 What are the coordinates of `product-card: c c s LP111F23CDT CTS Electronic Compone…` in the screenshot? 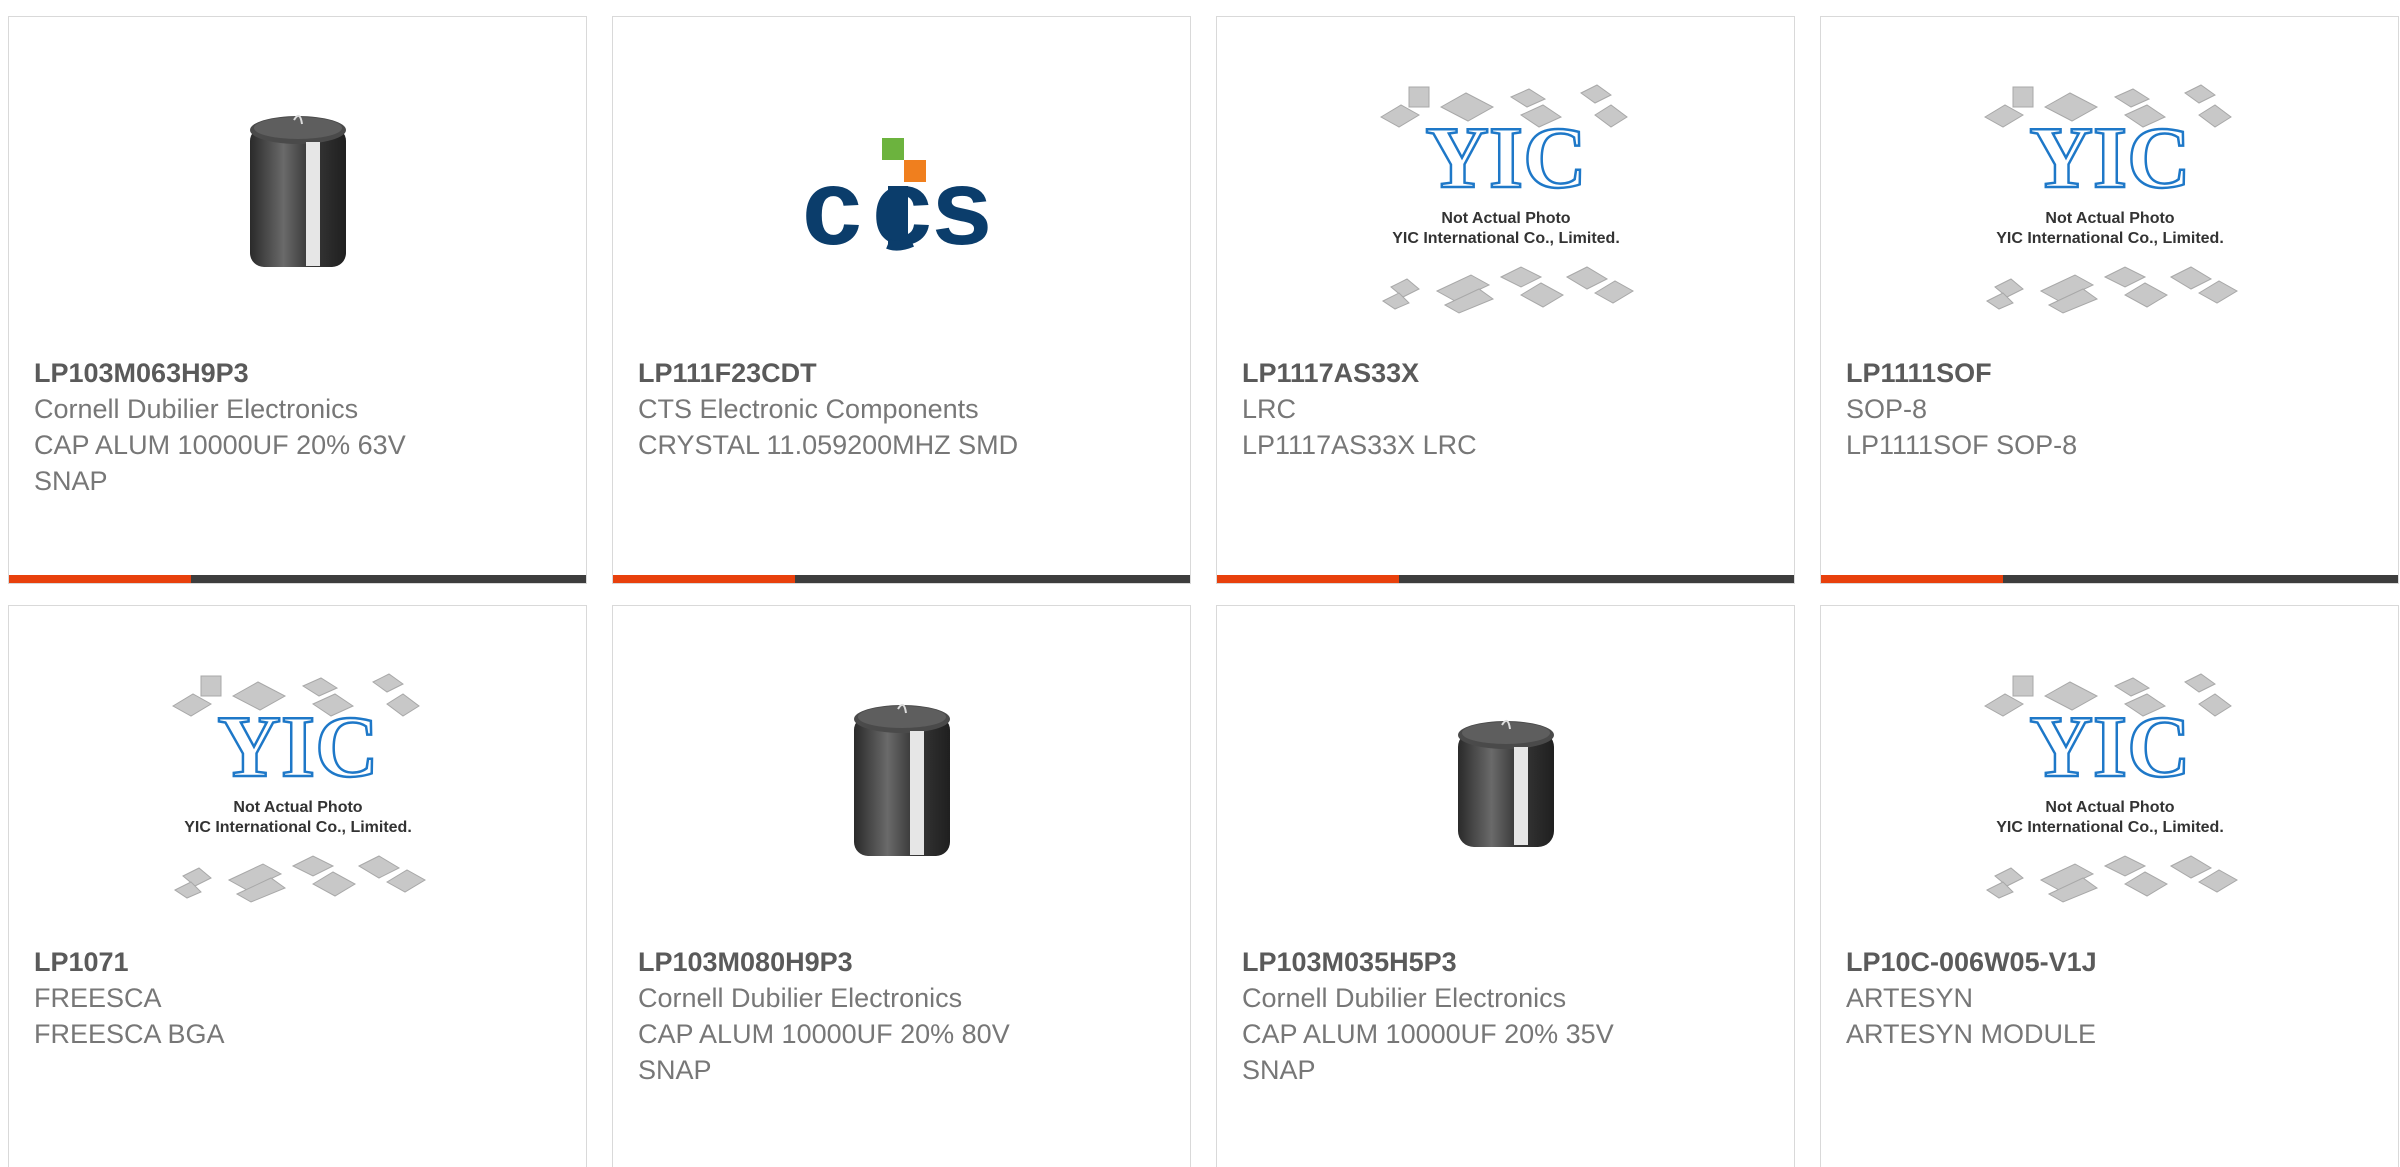 It's located at (901, 300).